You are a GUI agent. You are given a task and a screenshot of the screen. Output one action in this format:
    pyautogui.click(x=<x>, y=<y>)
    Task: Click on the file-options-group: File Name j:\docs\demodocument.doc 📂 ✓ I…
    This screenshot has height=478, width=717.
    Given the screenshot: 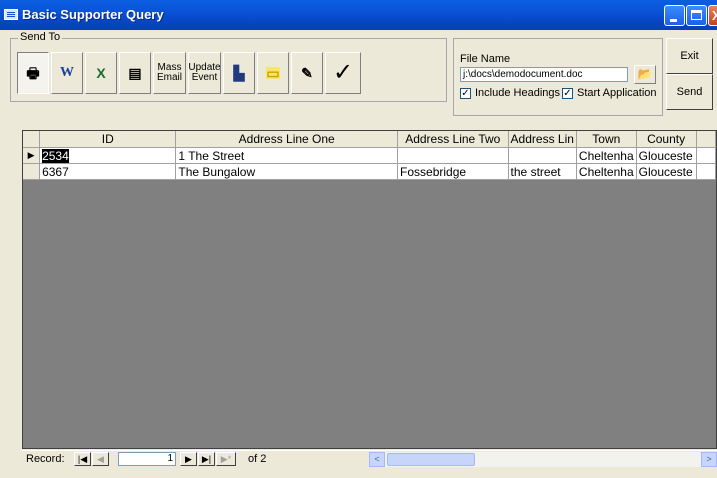 What is the action you would take?
    pyautogui.click(x=558, y=77)
    